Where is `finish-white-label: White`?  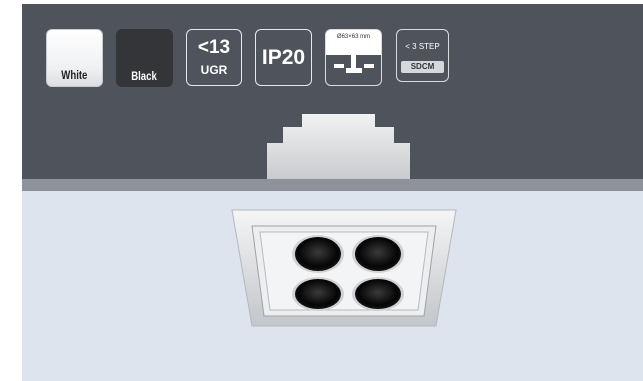 finish-white-label: White is located at coordinates (74, 75).